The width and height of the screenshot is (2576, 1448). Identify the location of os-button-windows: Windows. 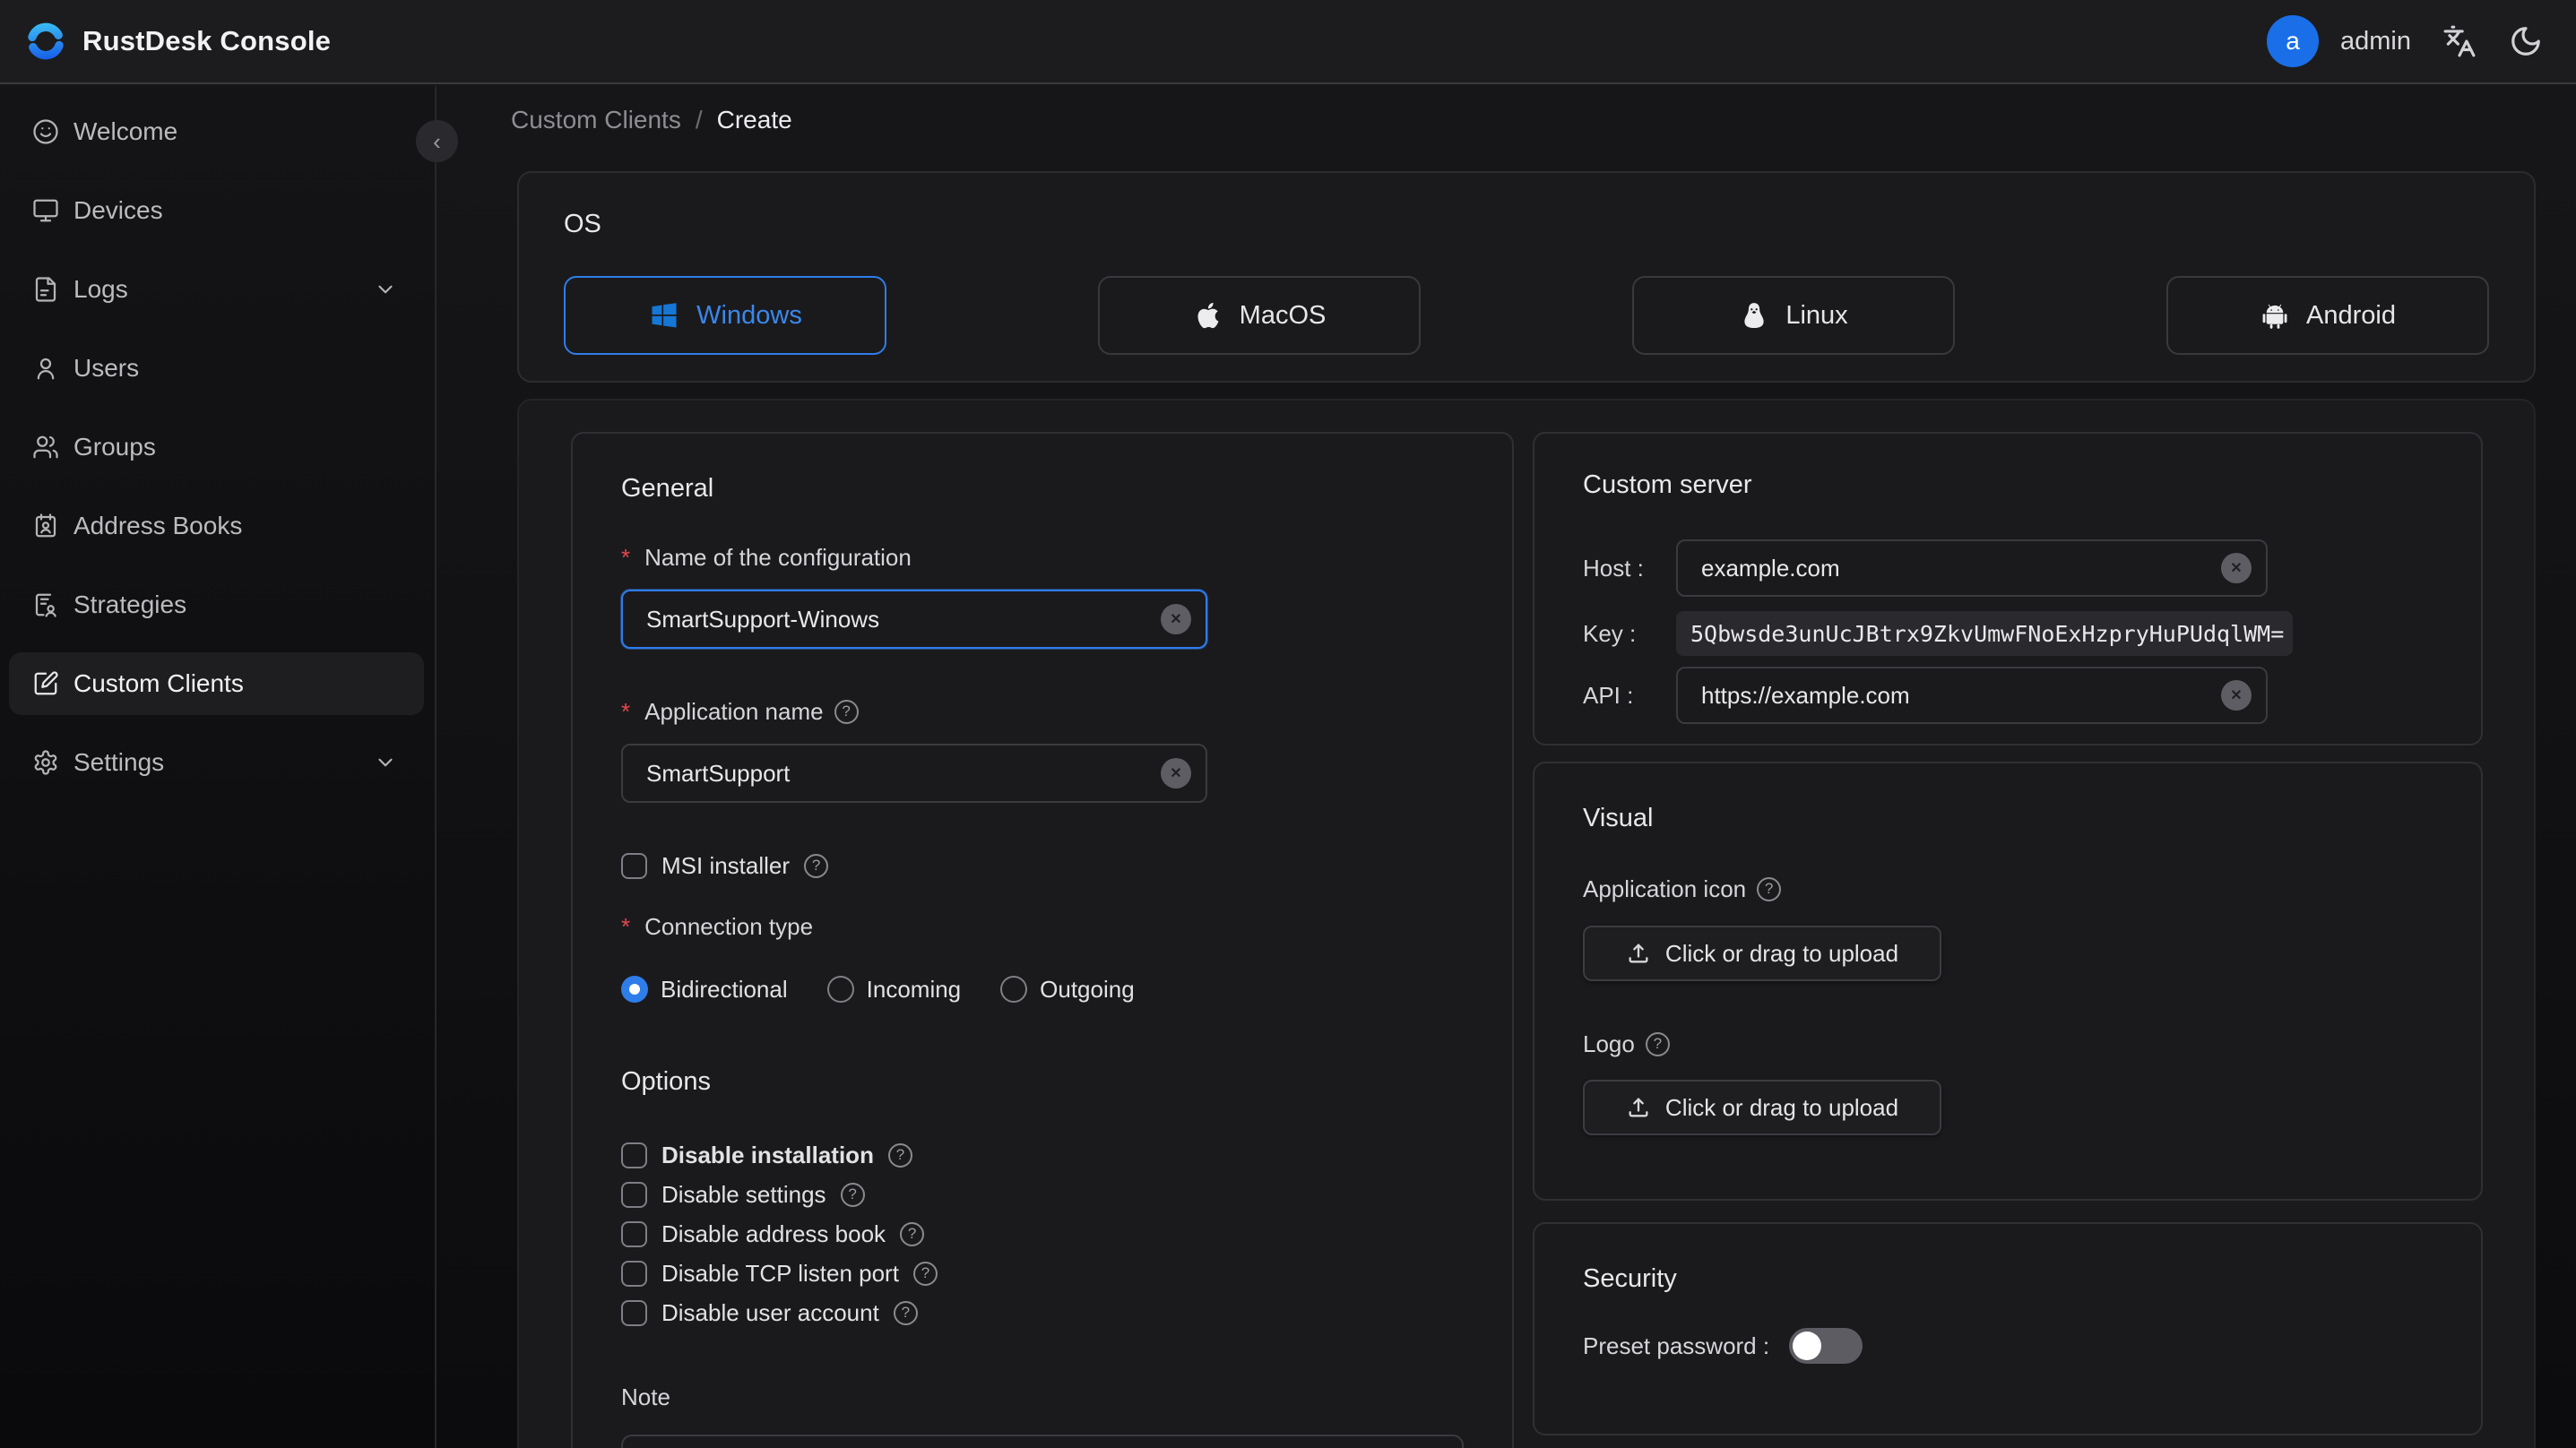
(725, 316).